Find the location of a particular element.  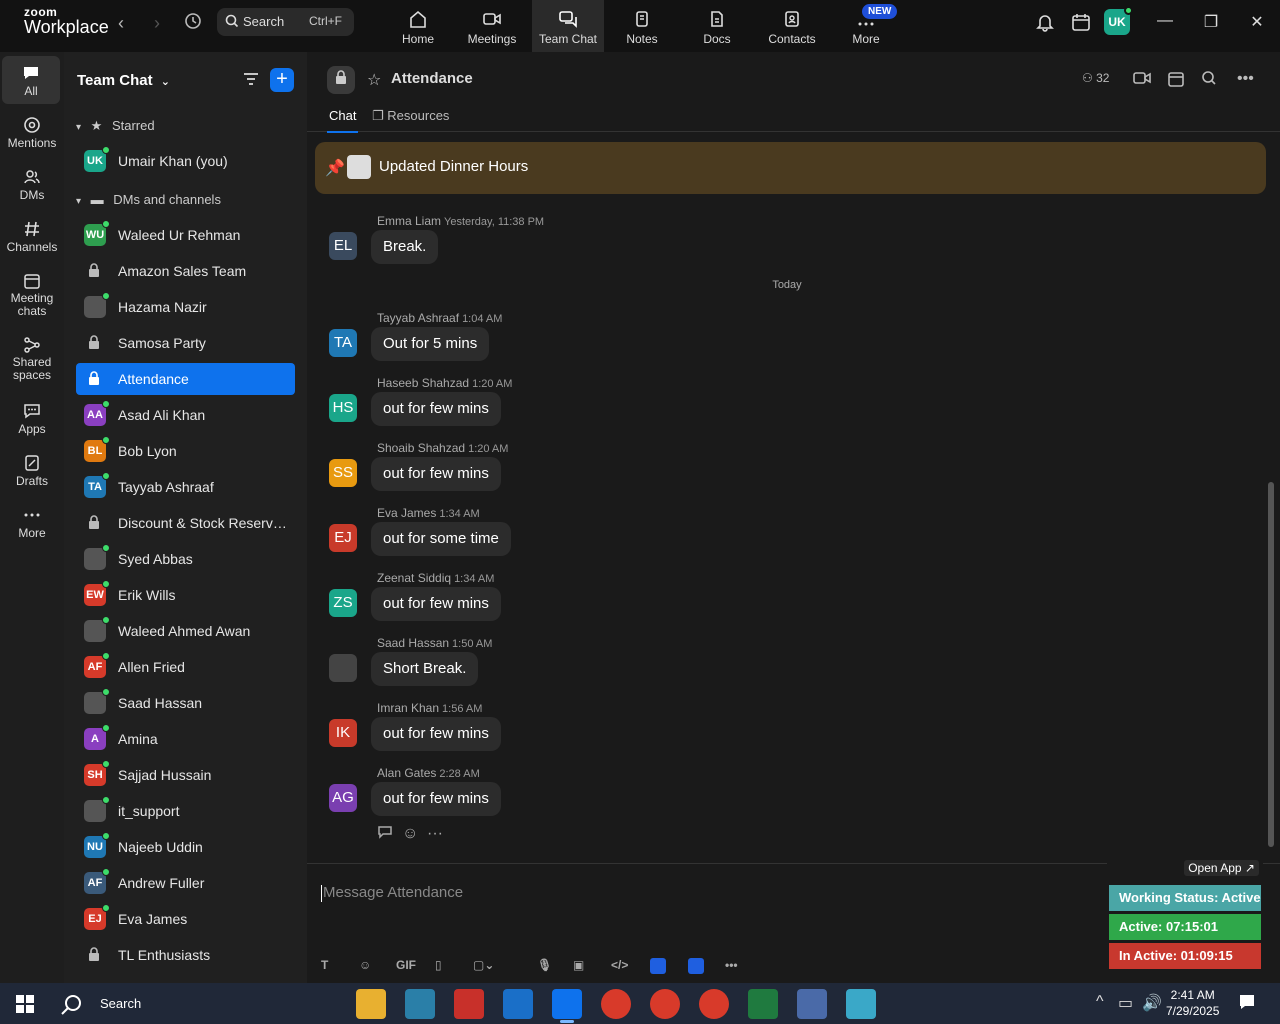

bell-icon is located at coordinates (1045, 24).